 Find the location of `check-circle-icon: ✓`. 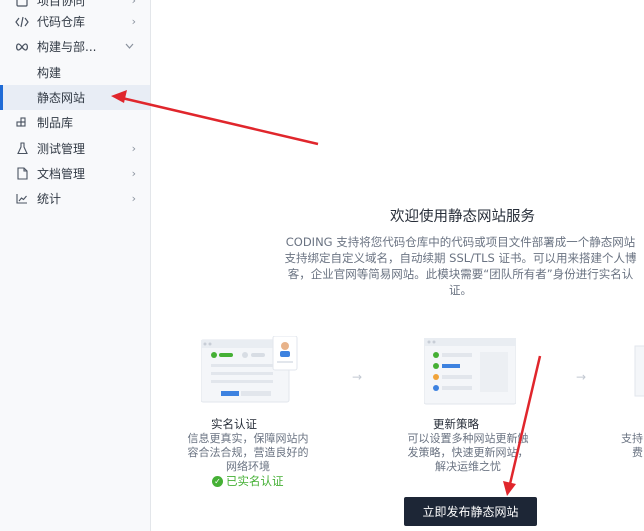

check-circle-icon: ✓ is located at coordinates (217, 481).